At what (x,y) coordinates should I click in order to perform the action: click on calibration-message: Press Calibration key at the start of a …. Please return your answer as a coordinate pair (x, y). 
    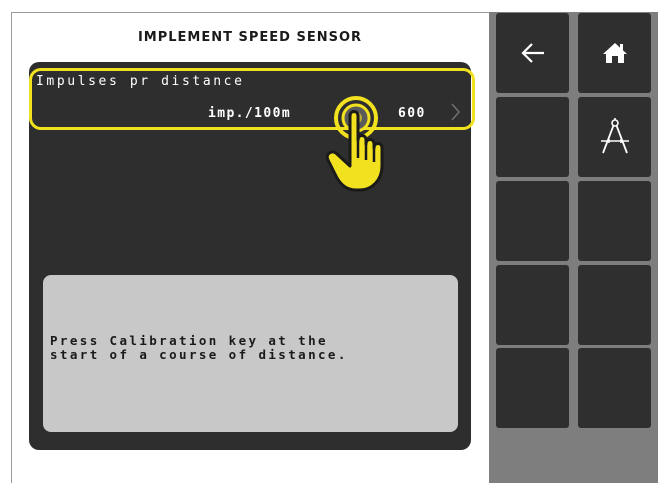
    Looking at the image, I should click on (250, 348).